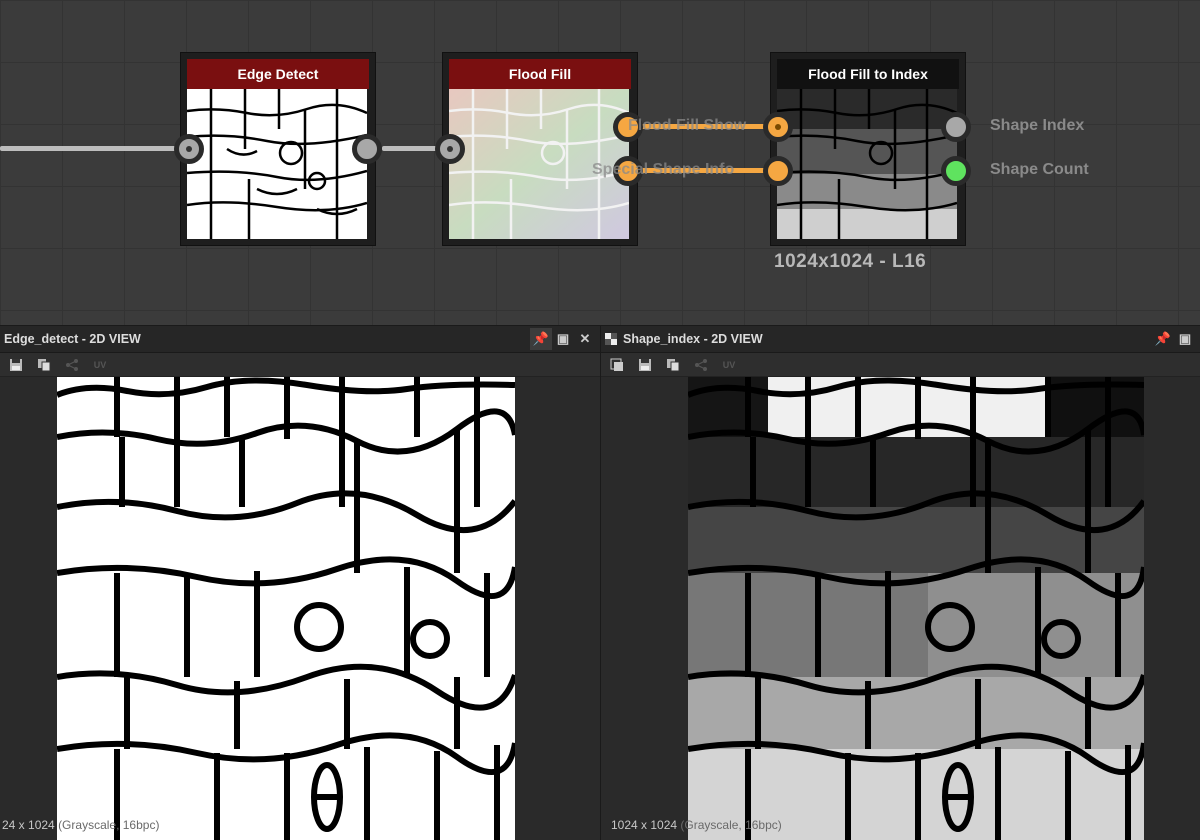 Image resolution: width=1200 pixels, height=840 pixels. Describe the element at coordinates (189, 149) in the screenshot. I see `edge-detect-input-port` at that location.